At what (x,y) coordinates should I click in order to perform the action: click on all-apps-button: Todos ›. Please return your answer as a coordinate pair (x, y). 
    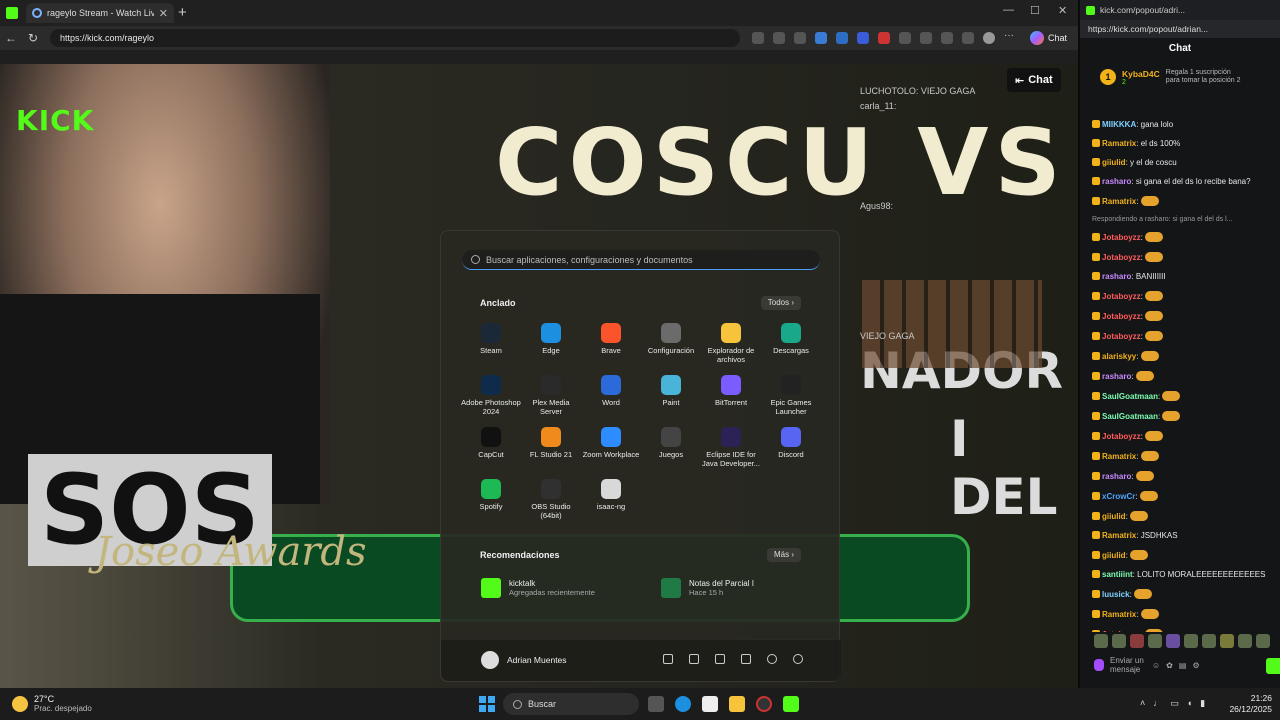
    Looking at the image, I should click on (780, 303).